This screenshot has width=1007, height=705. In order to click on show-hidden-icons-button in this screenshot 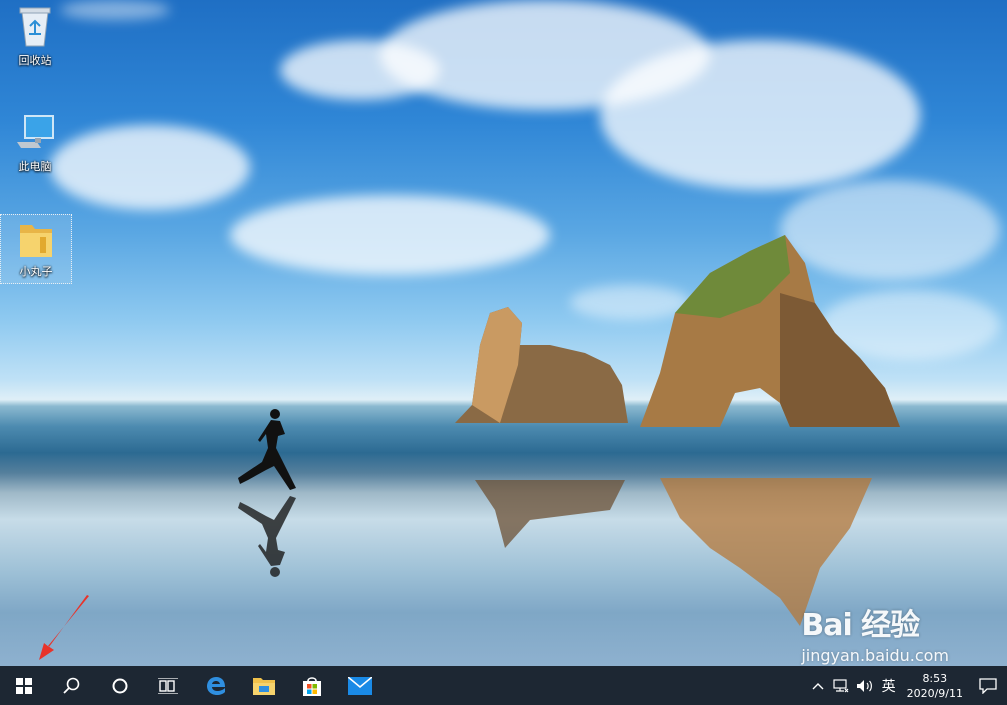, I will do `click(818, 686)`.